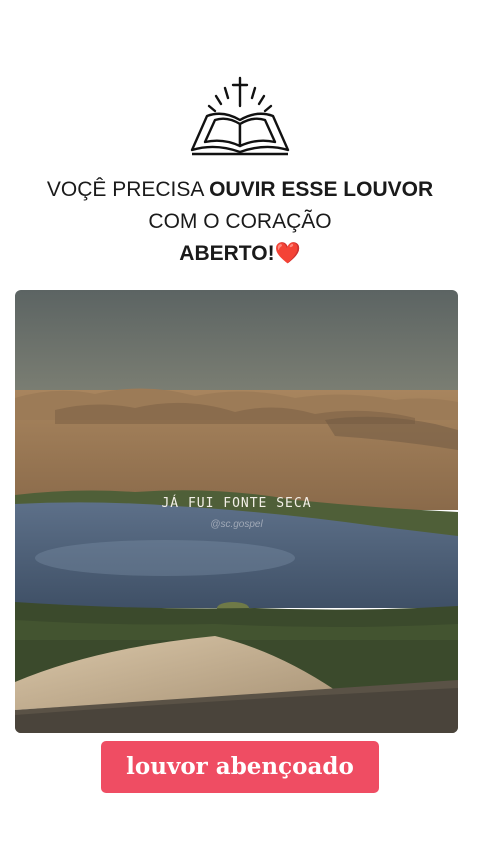 This screenshot has width=480, height=854. What do you see at coordinates (227, 253) in the screenshot?
I see `headline-part4: ABERTO!` at bounding box center [227, 253].